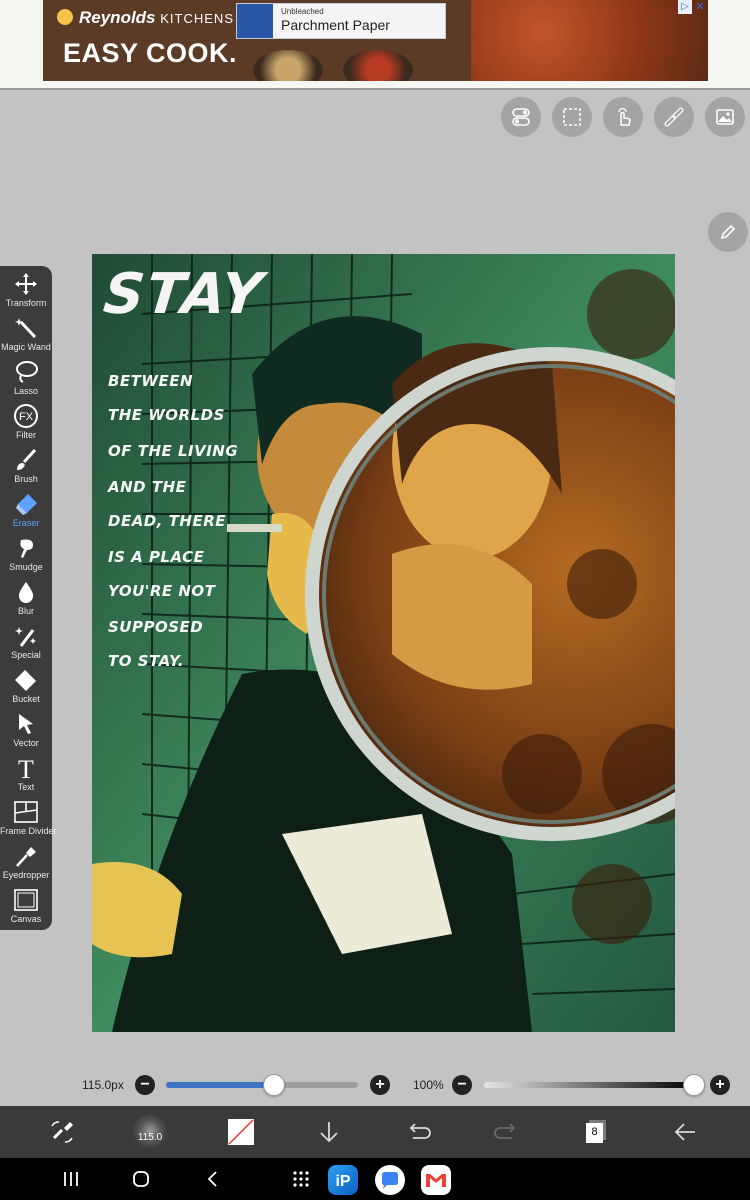  I want to click on tool-brush: Brush, so click(26, 468).